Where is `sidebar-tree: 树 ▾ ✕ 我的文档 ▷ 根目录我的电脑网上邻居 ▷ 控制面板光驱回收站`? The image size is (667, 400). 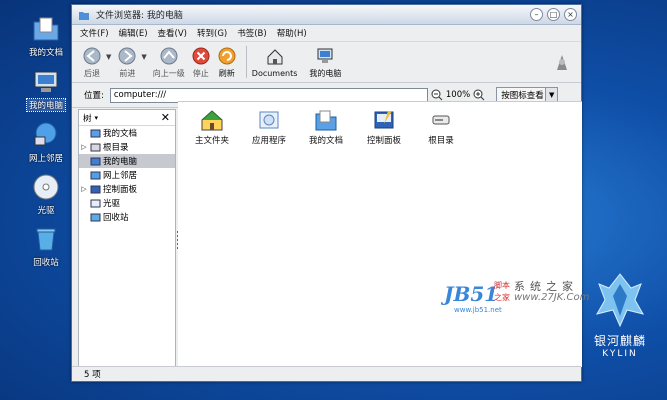
sidebar-tree: 树 ▾ ✕ 我的文档 ▷ 根目录我的电脑网上邻居 ▷ 控制面板光驱回收站 is located at coordinates (127, 240).